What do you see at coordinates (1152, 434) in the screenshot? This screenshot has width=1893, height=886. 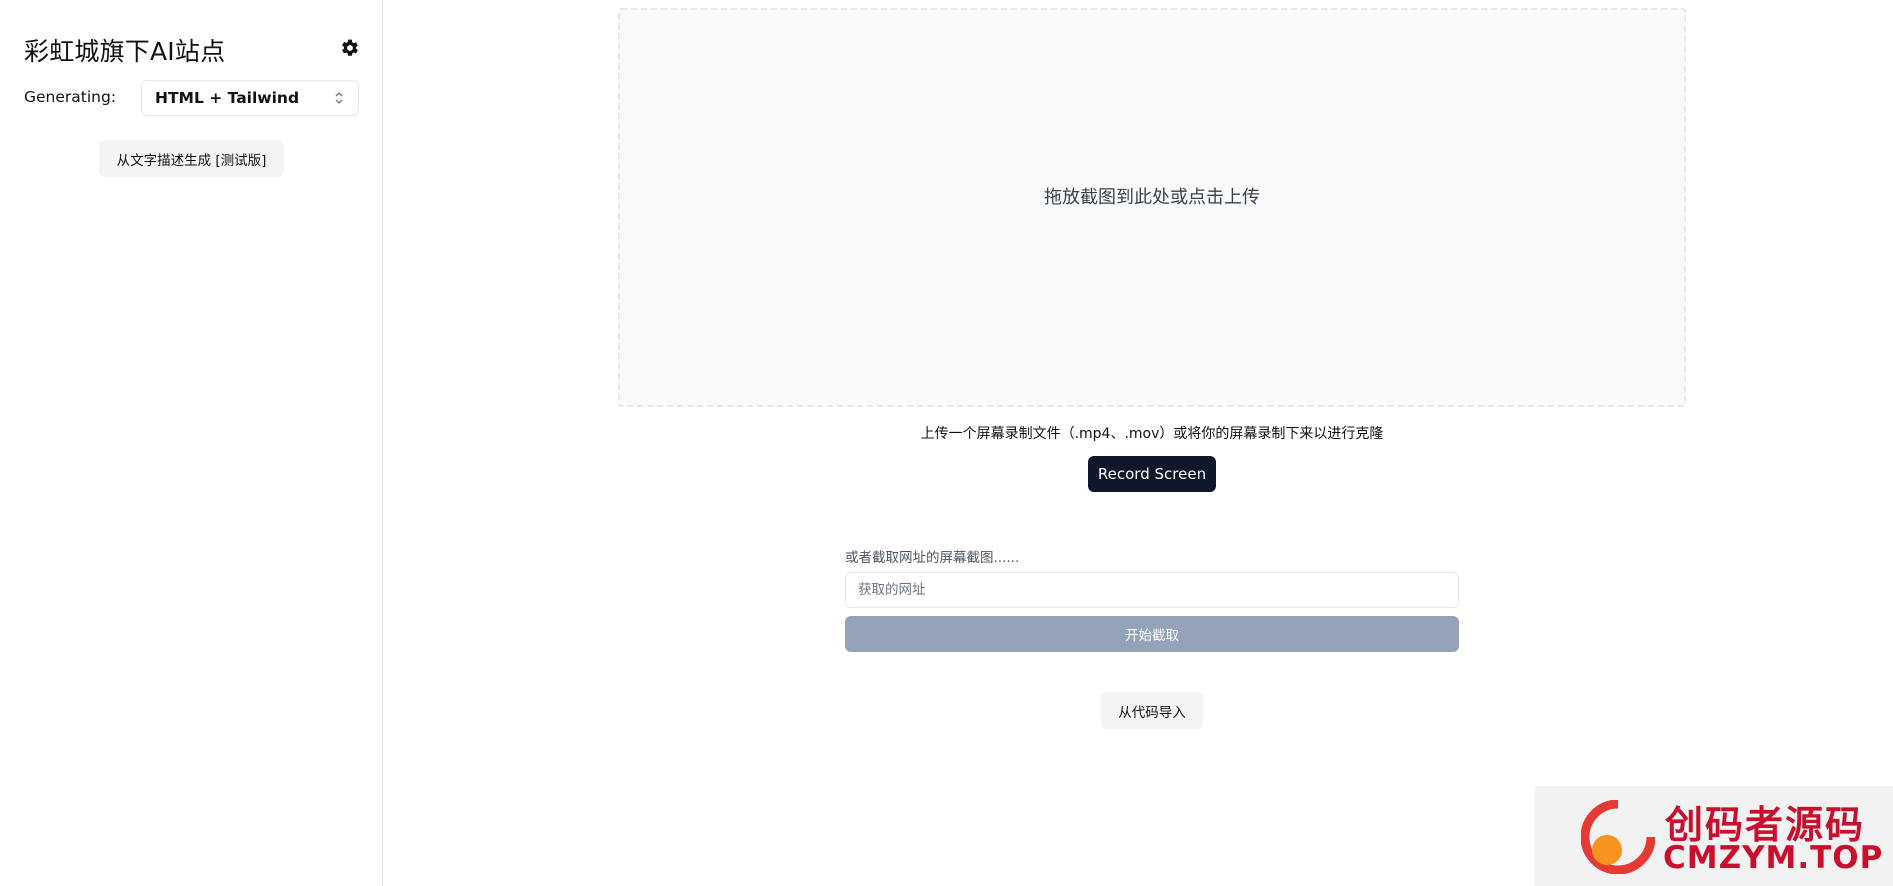 I see `video-upload-hint: 上传一个屏幕录制文件（.mp4、.mov）或将你的屏幕录制下来以进行克隆` at bounding box center [1152, 434].